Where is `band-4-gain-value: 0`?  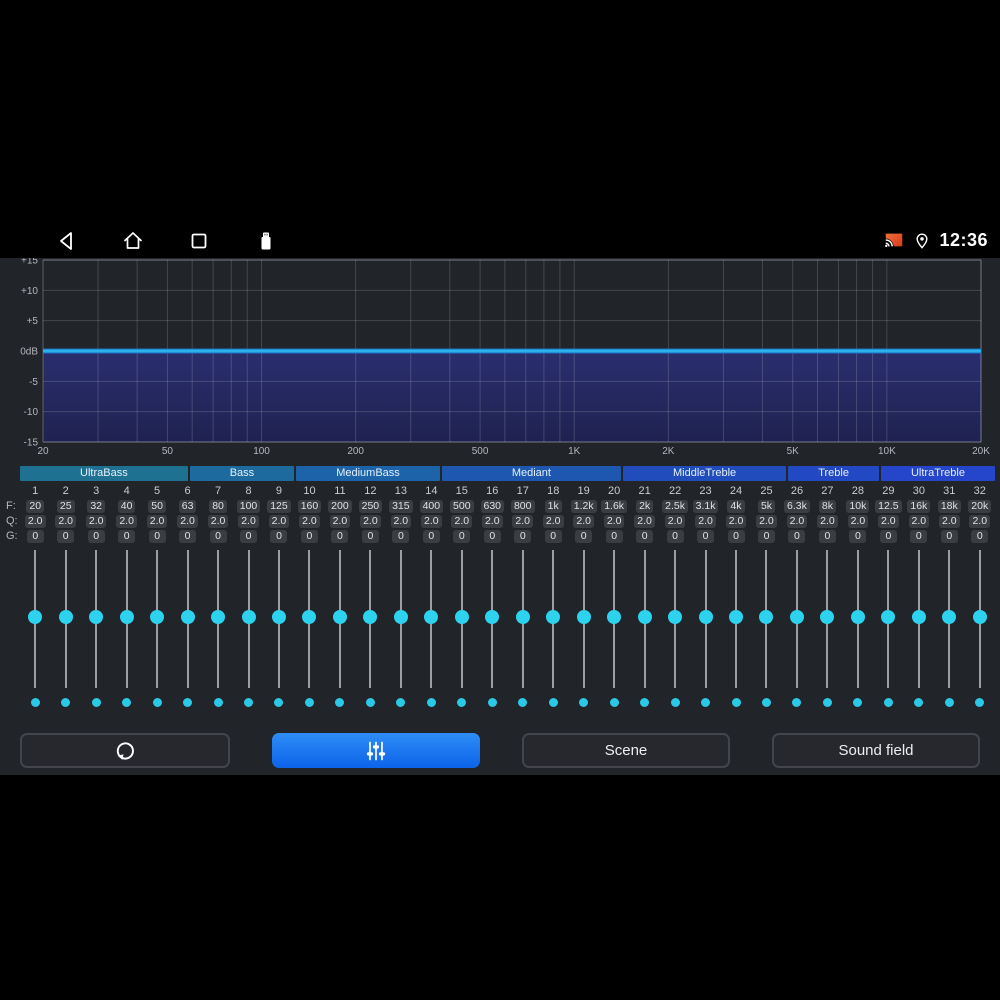
band-4-gain-value: 0 is located at coordinates (127, 536).